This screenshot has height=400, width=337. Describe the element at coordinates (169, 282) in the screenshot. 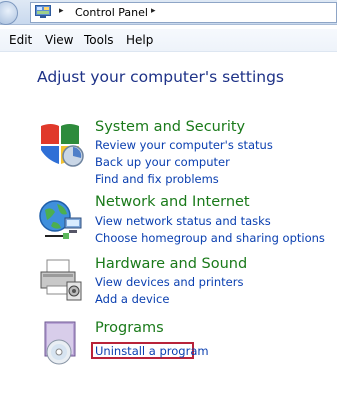

I see `link-devices-printers: View devices and printers` at that location.